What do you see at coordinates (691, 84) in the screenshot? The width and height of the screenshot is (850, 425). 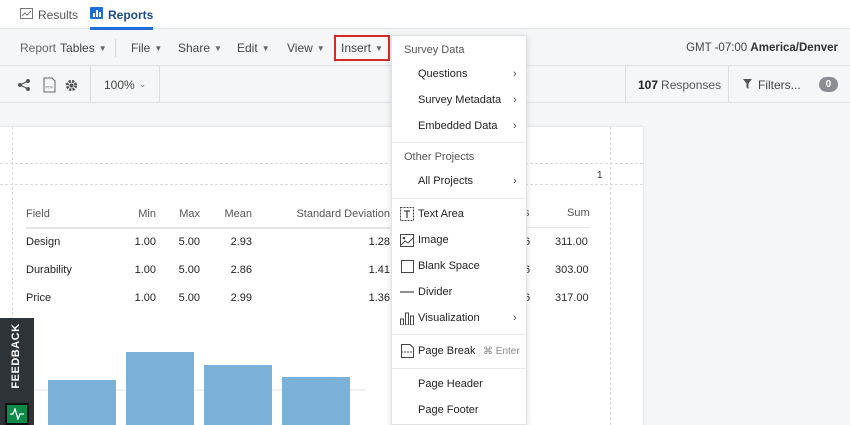 I see `responses-label: Responses` at bounding box center [691, 84].